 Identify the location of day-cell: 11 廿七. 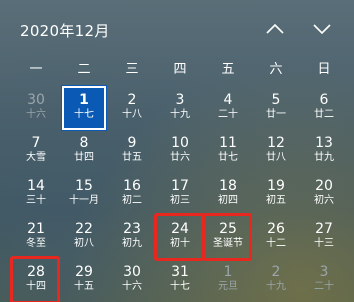
(228, 151).